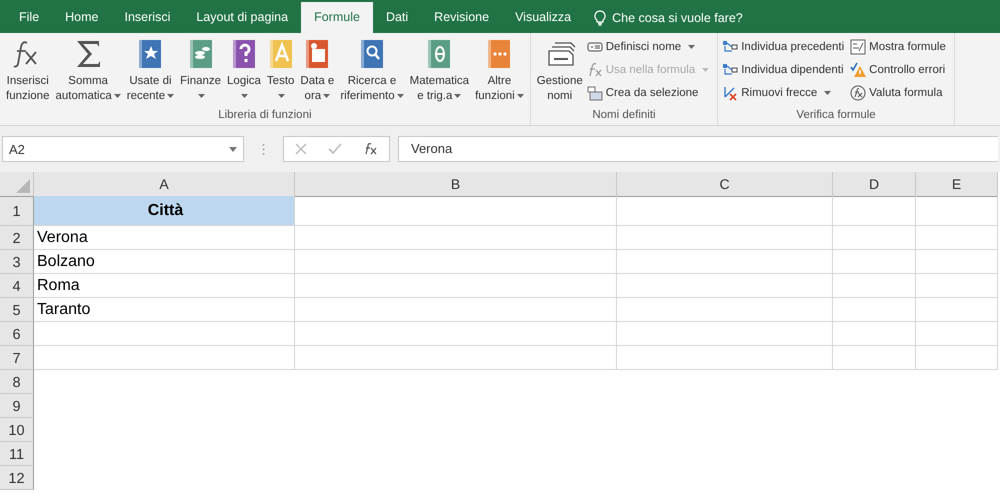 The width and height of the screenshot is (1000, 500). What do you see at coordinates (17, 334) in the screenshot?
I see `row-header: 6` at bounding box center [17, 334].